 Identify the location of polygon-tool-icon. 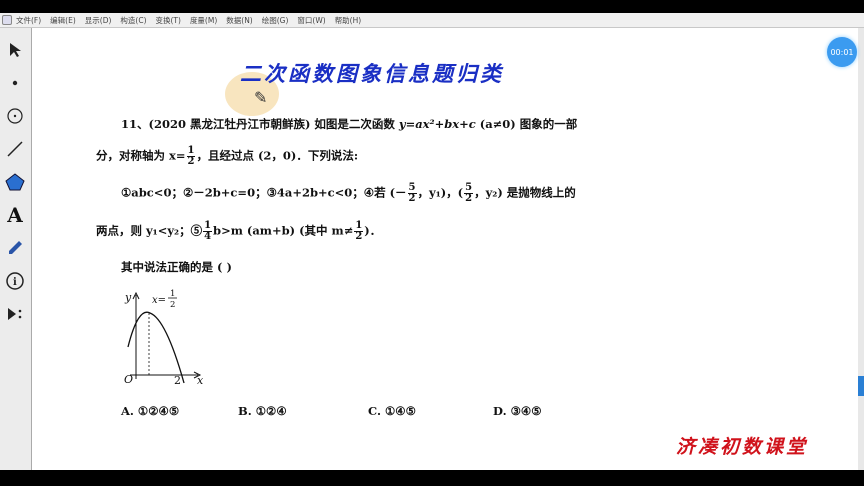
(15, 182).